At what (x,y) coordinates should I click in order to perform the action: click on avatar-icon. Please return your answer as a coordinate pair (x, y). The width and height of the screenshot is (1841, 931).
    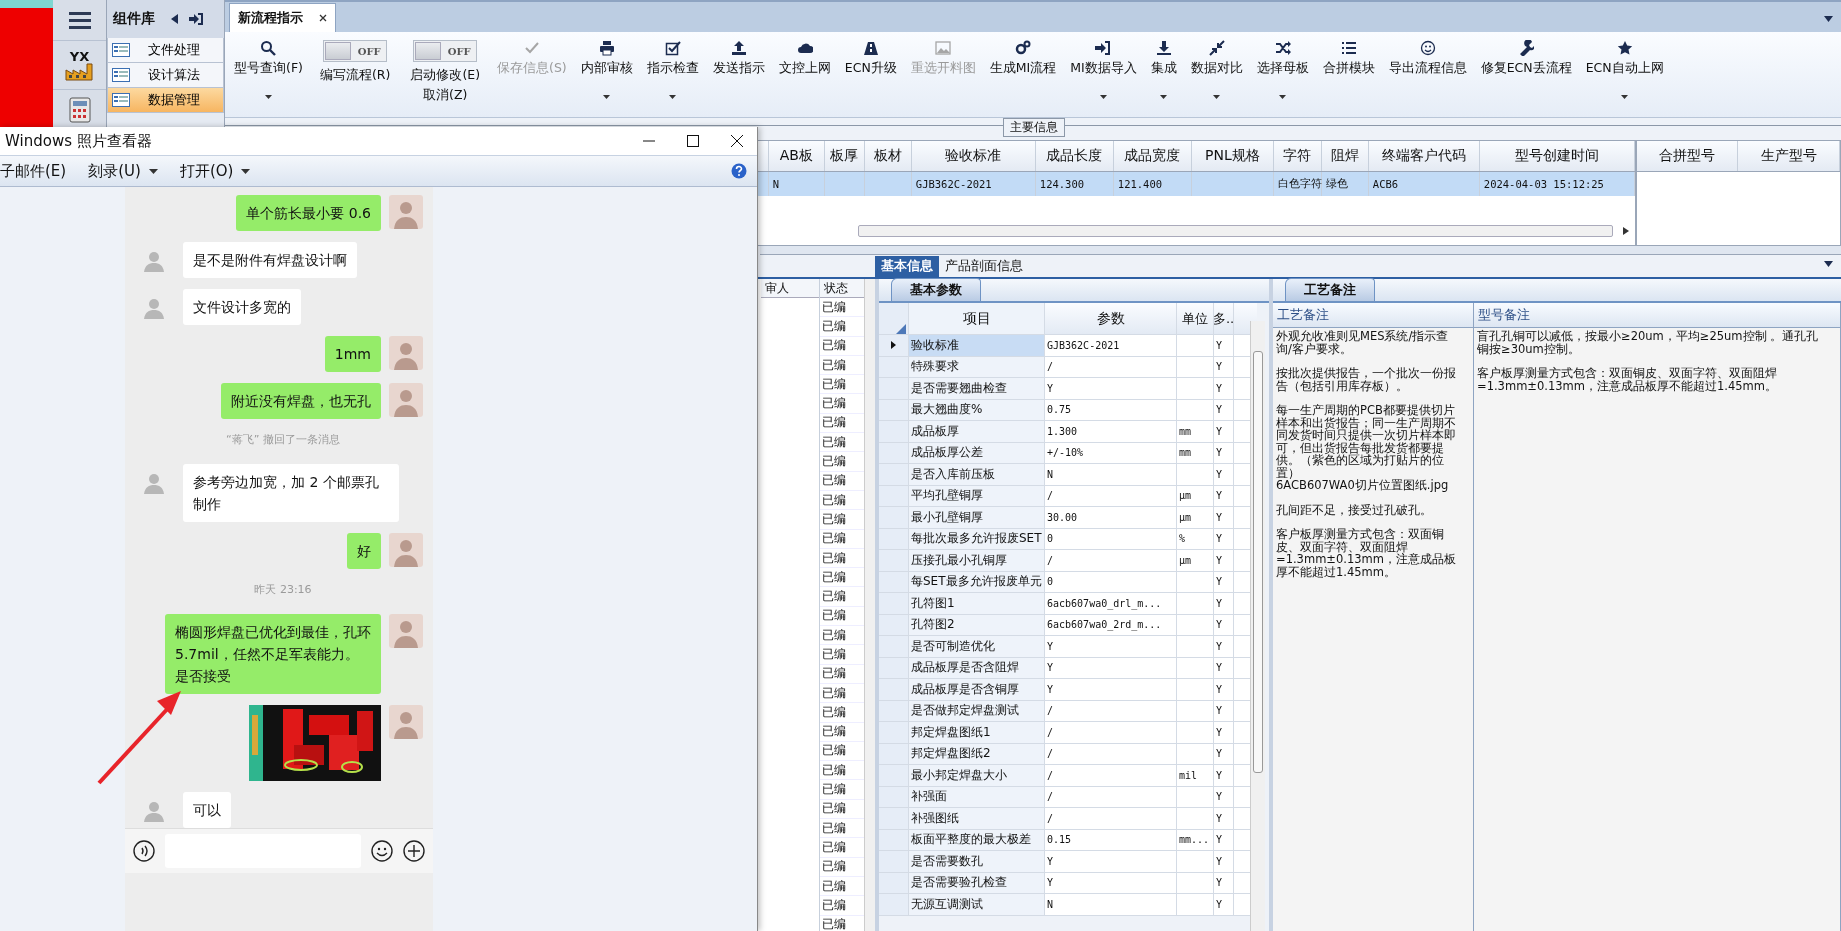
    Looking at the image, I should click on (406, 722).